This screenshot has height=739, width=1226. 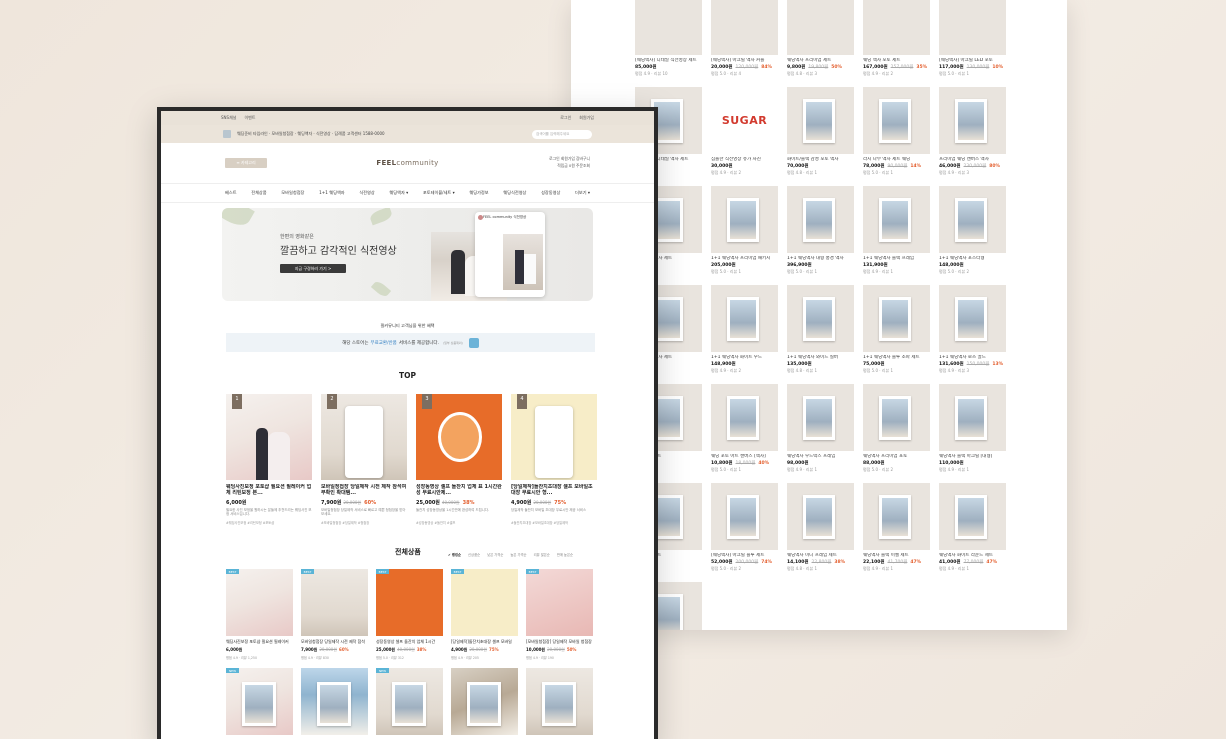 What do you see at coordinates (896, 456) in the screenshot?
I see `product-title: 웨딩액자 프리미엄 포토` at bounding box center [896, 456].